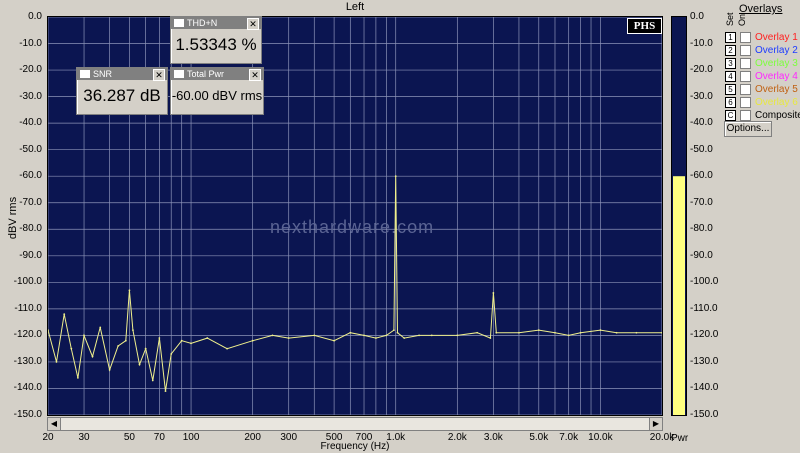 This screenshot has width=800, height=453. What do you see at coordinates (776, 50) in the screenshot?
I see `overlay-label: Overlay 2` at bounding box center [776, 50].